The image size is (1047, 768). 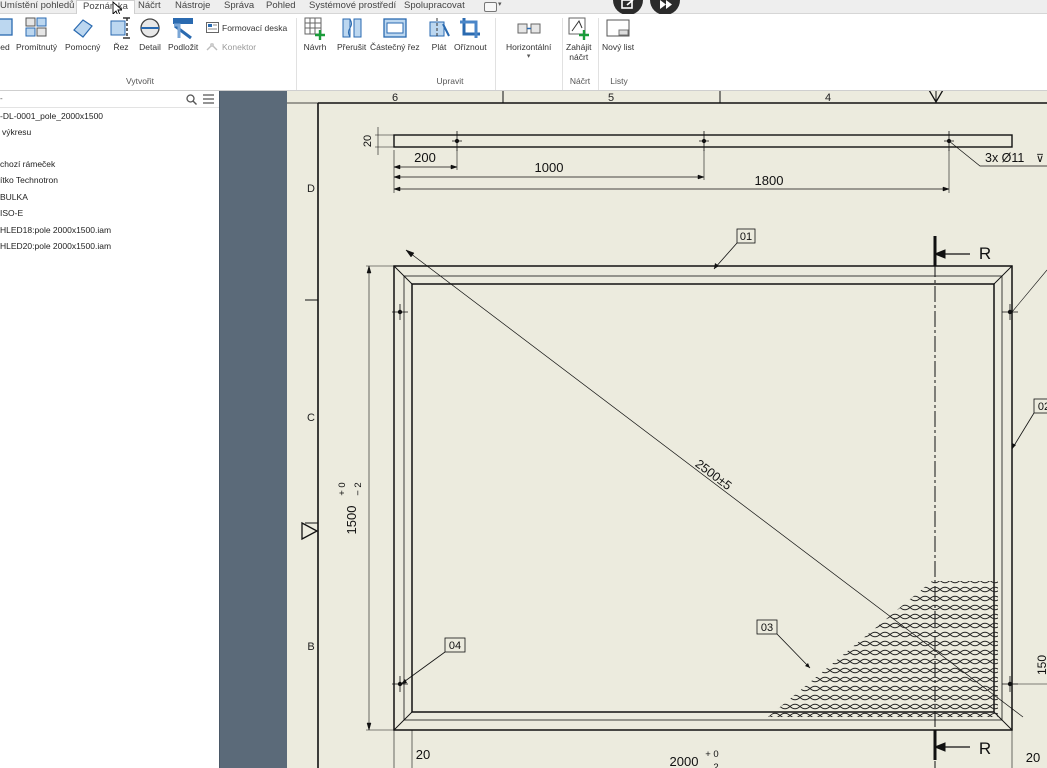 I want to click on tree-item-iso-e: ISO-E, so click(x=11, y=213).